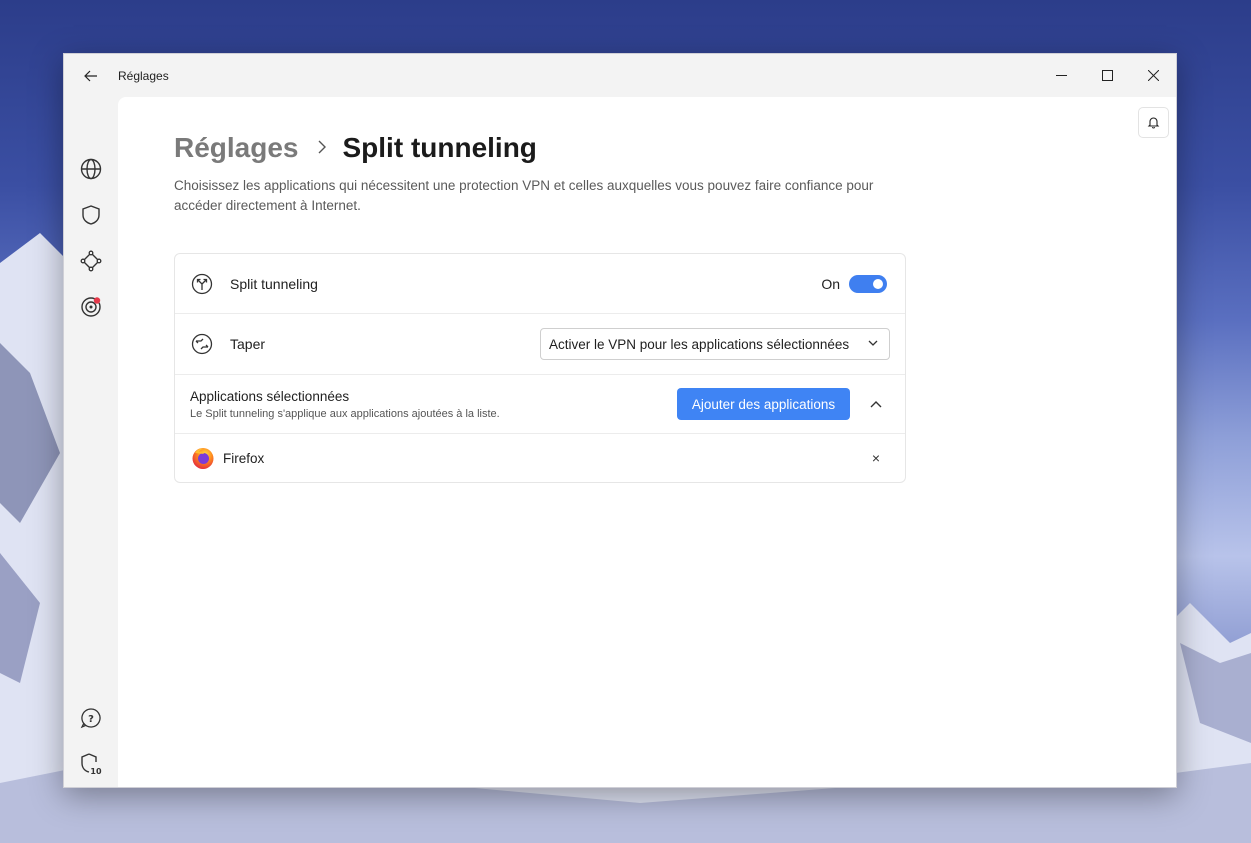  Describe the element at coordinates (143, 75) in the screenshot. I see `window-title: Réglages` at that location.